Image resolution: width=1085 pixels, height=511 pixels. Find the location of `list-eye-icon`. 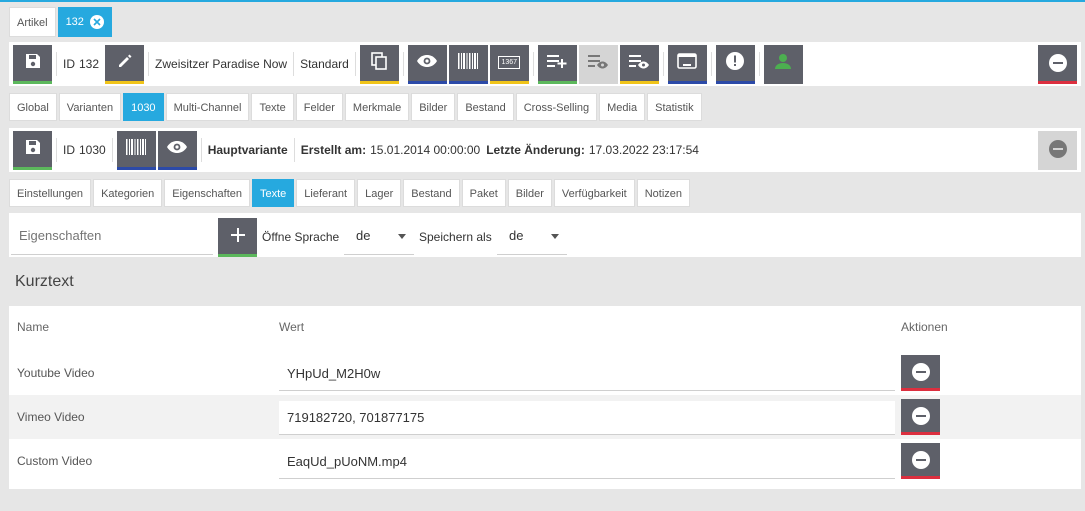

list-eye-icon is located at coordinates (639, 62).